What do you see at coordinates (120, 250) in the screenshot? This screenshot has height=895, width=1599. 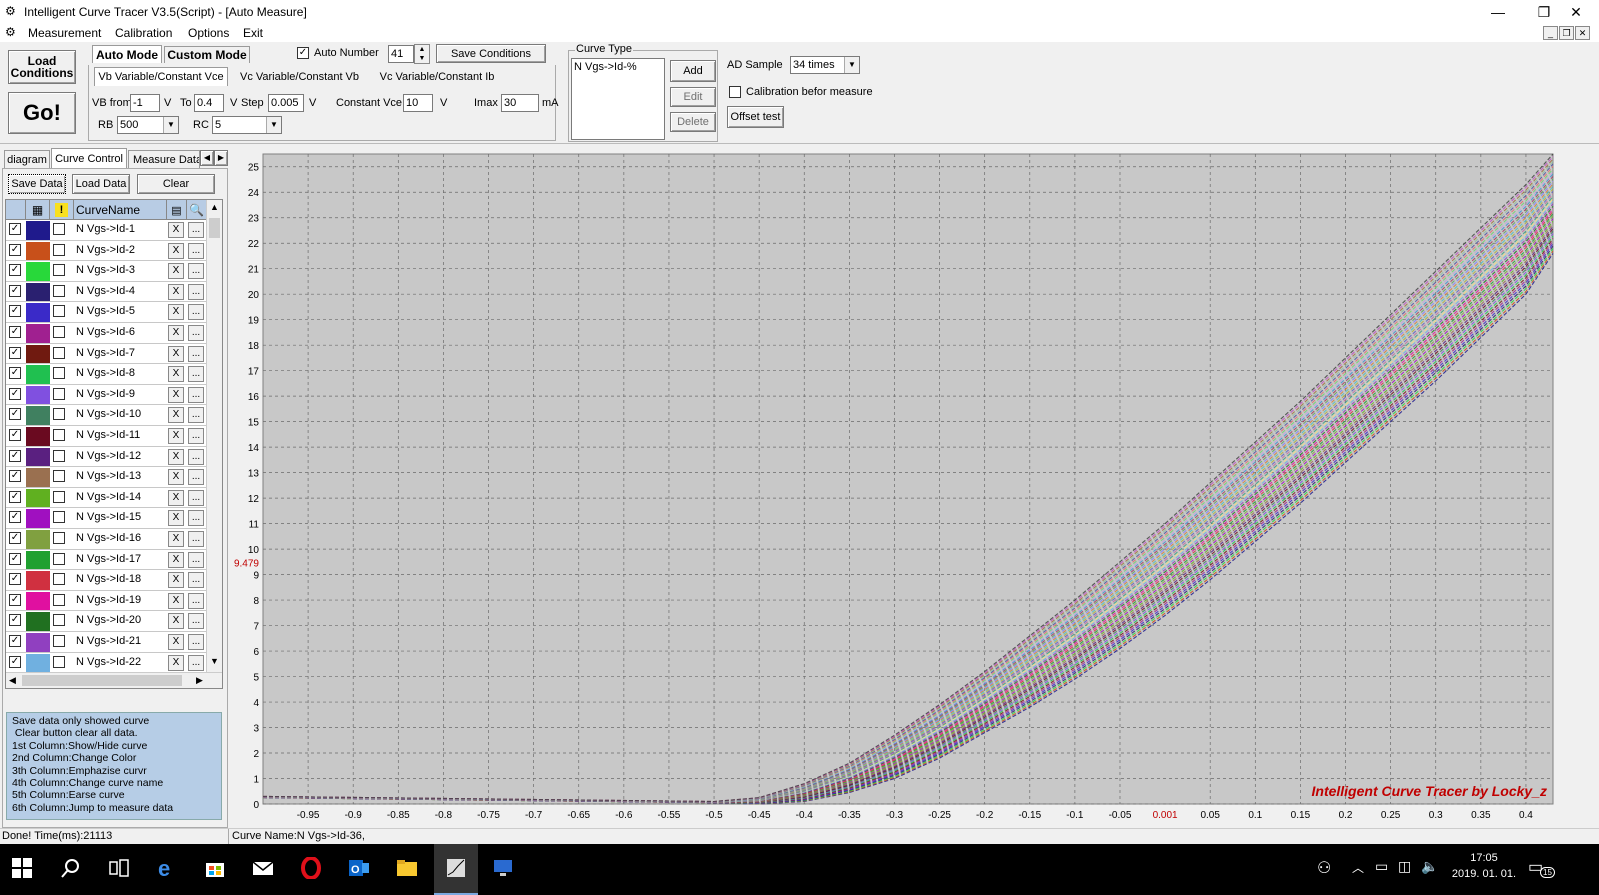 I see `curve-name-cell: N Vgs->Id-2` at bounding box center [120, 250].